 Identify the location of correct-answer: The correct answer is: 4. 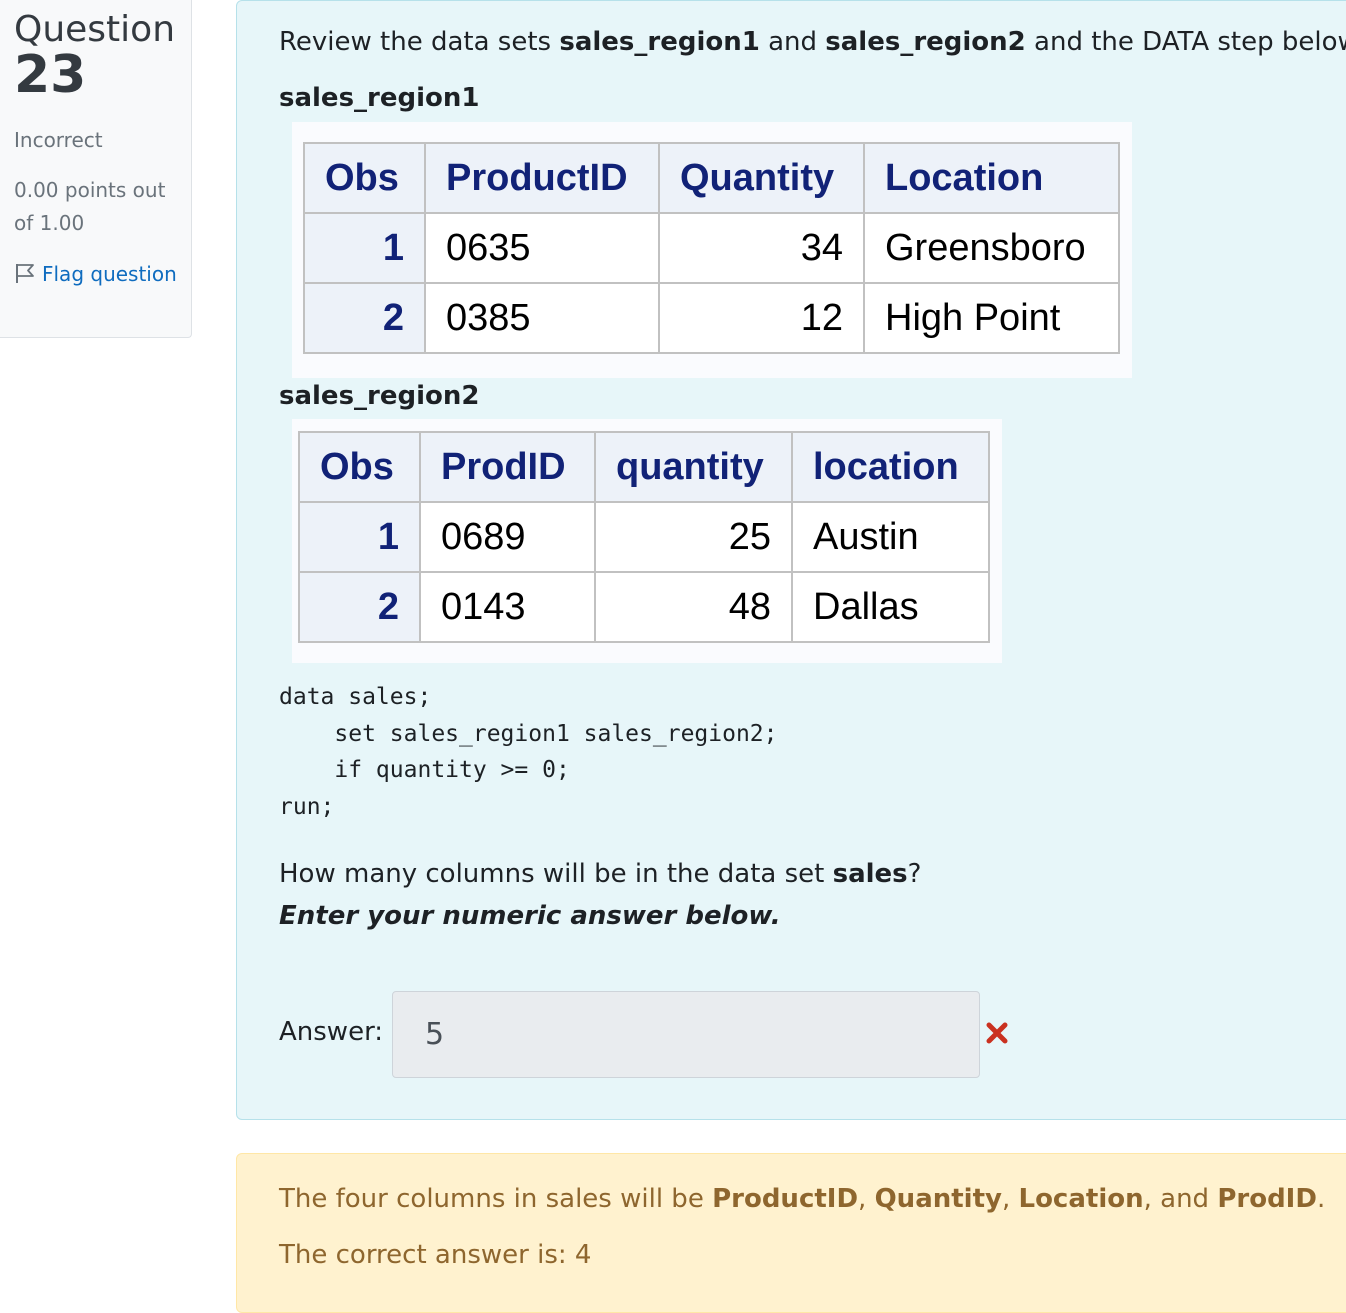
(435, 1255).